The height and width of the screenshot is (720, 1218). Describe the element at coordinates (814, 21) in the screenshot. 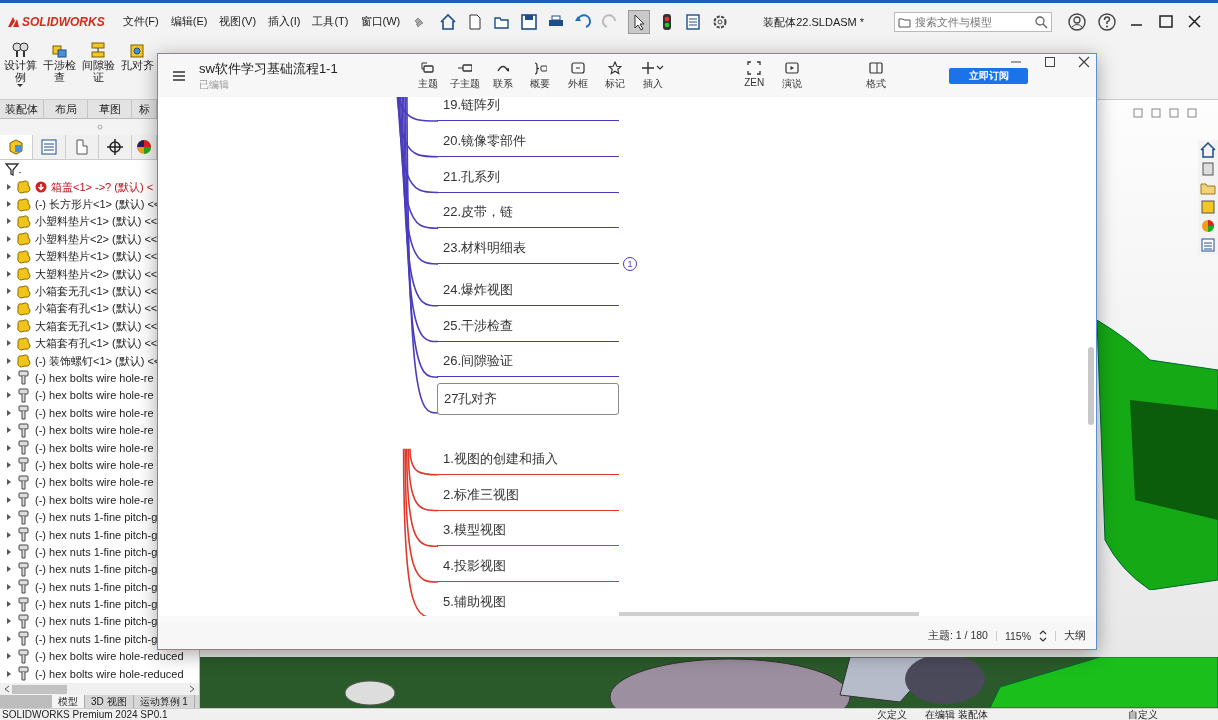

I see `document-title: 装配体22.SLDASM *` at that location.